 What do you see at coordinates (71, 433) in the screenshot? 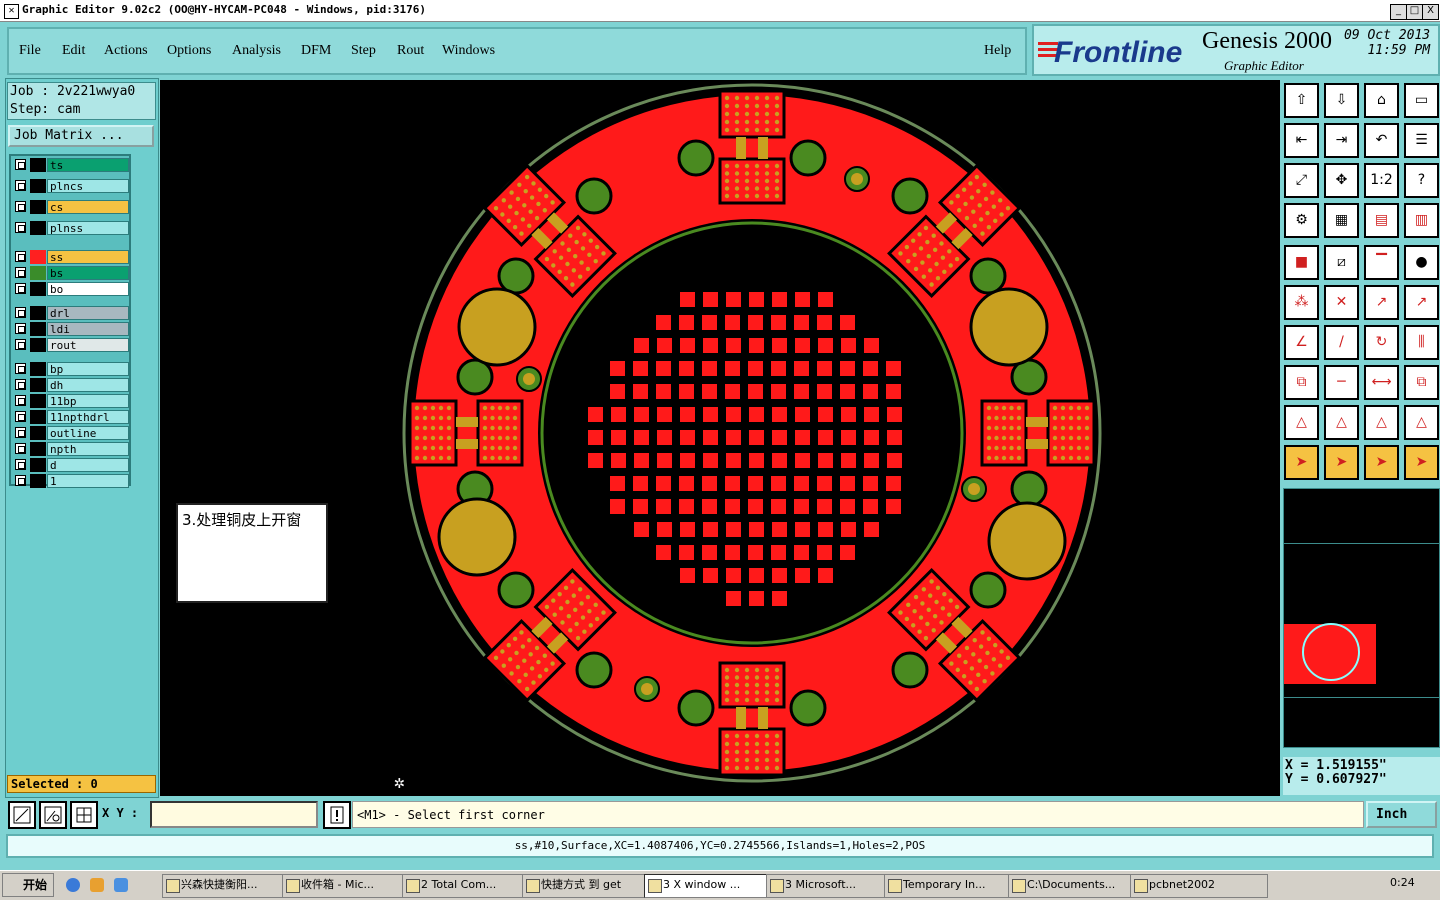
I see `layer-row: outline` at bounding box center [71, 433].